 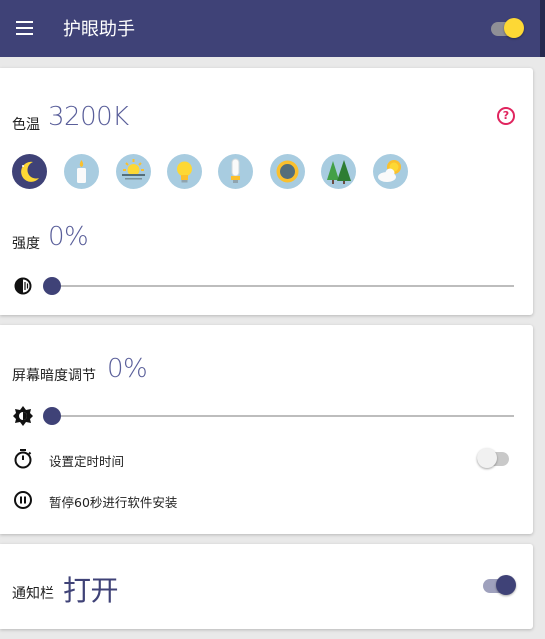 What do you see at coordinates (87, 461) in the screenshot?
I see `timer-label: 设置定时时间` at bounding box center [87, 461].